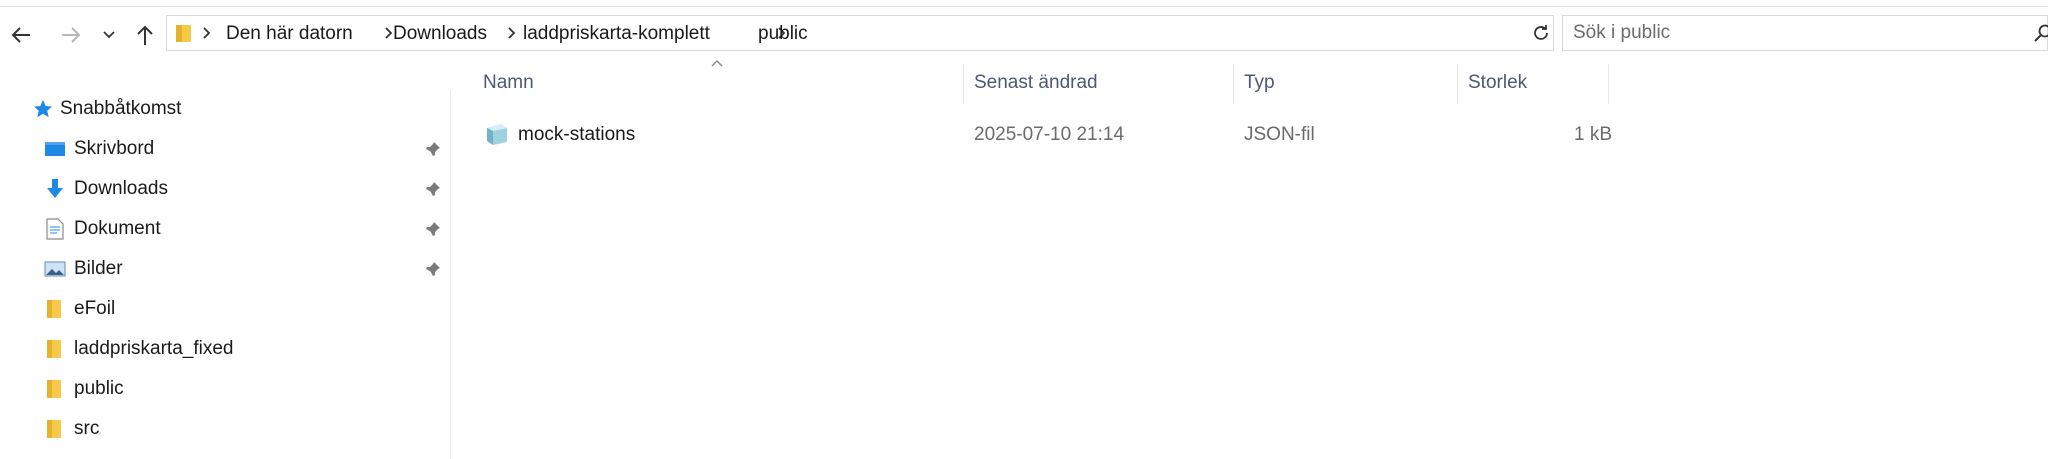 This screenshot has width=2048, height=459. What do you see at coordinates (1049, 134) in the screenshot?
I see `file-date-modified: 2025-07-10 21:14` at bounding box center [1049, 134].